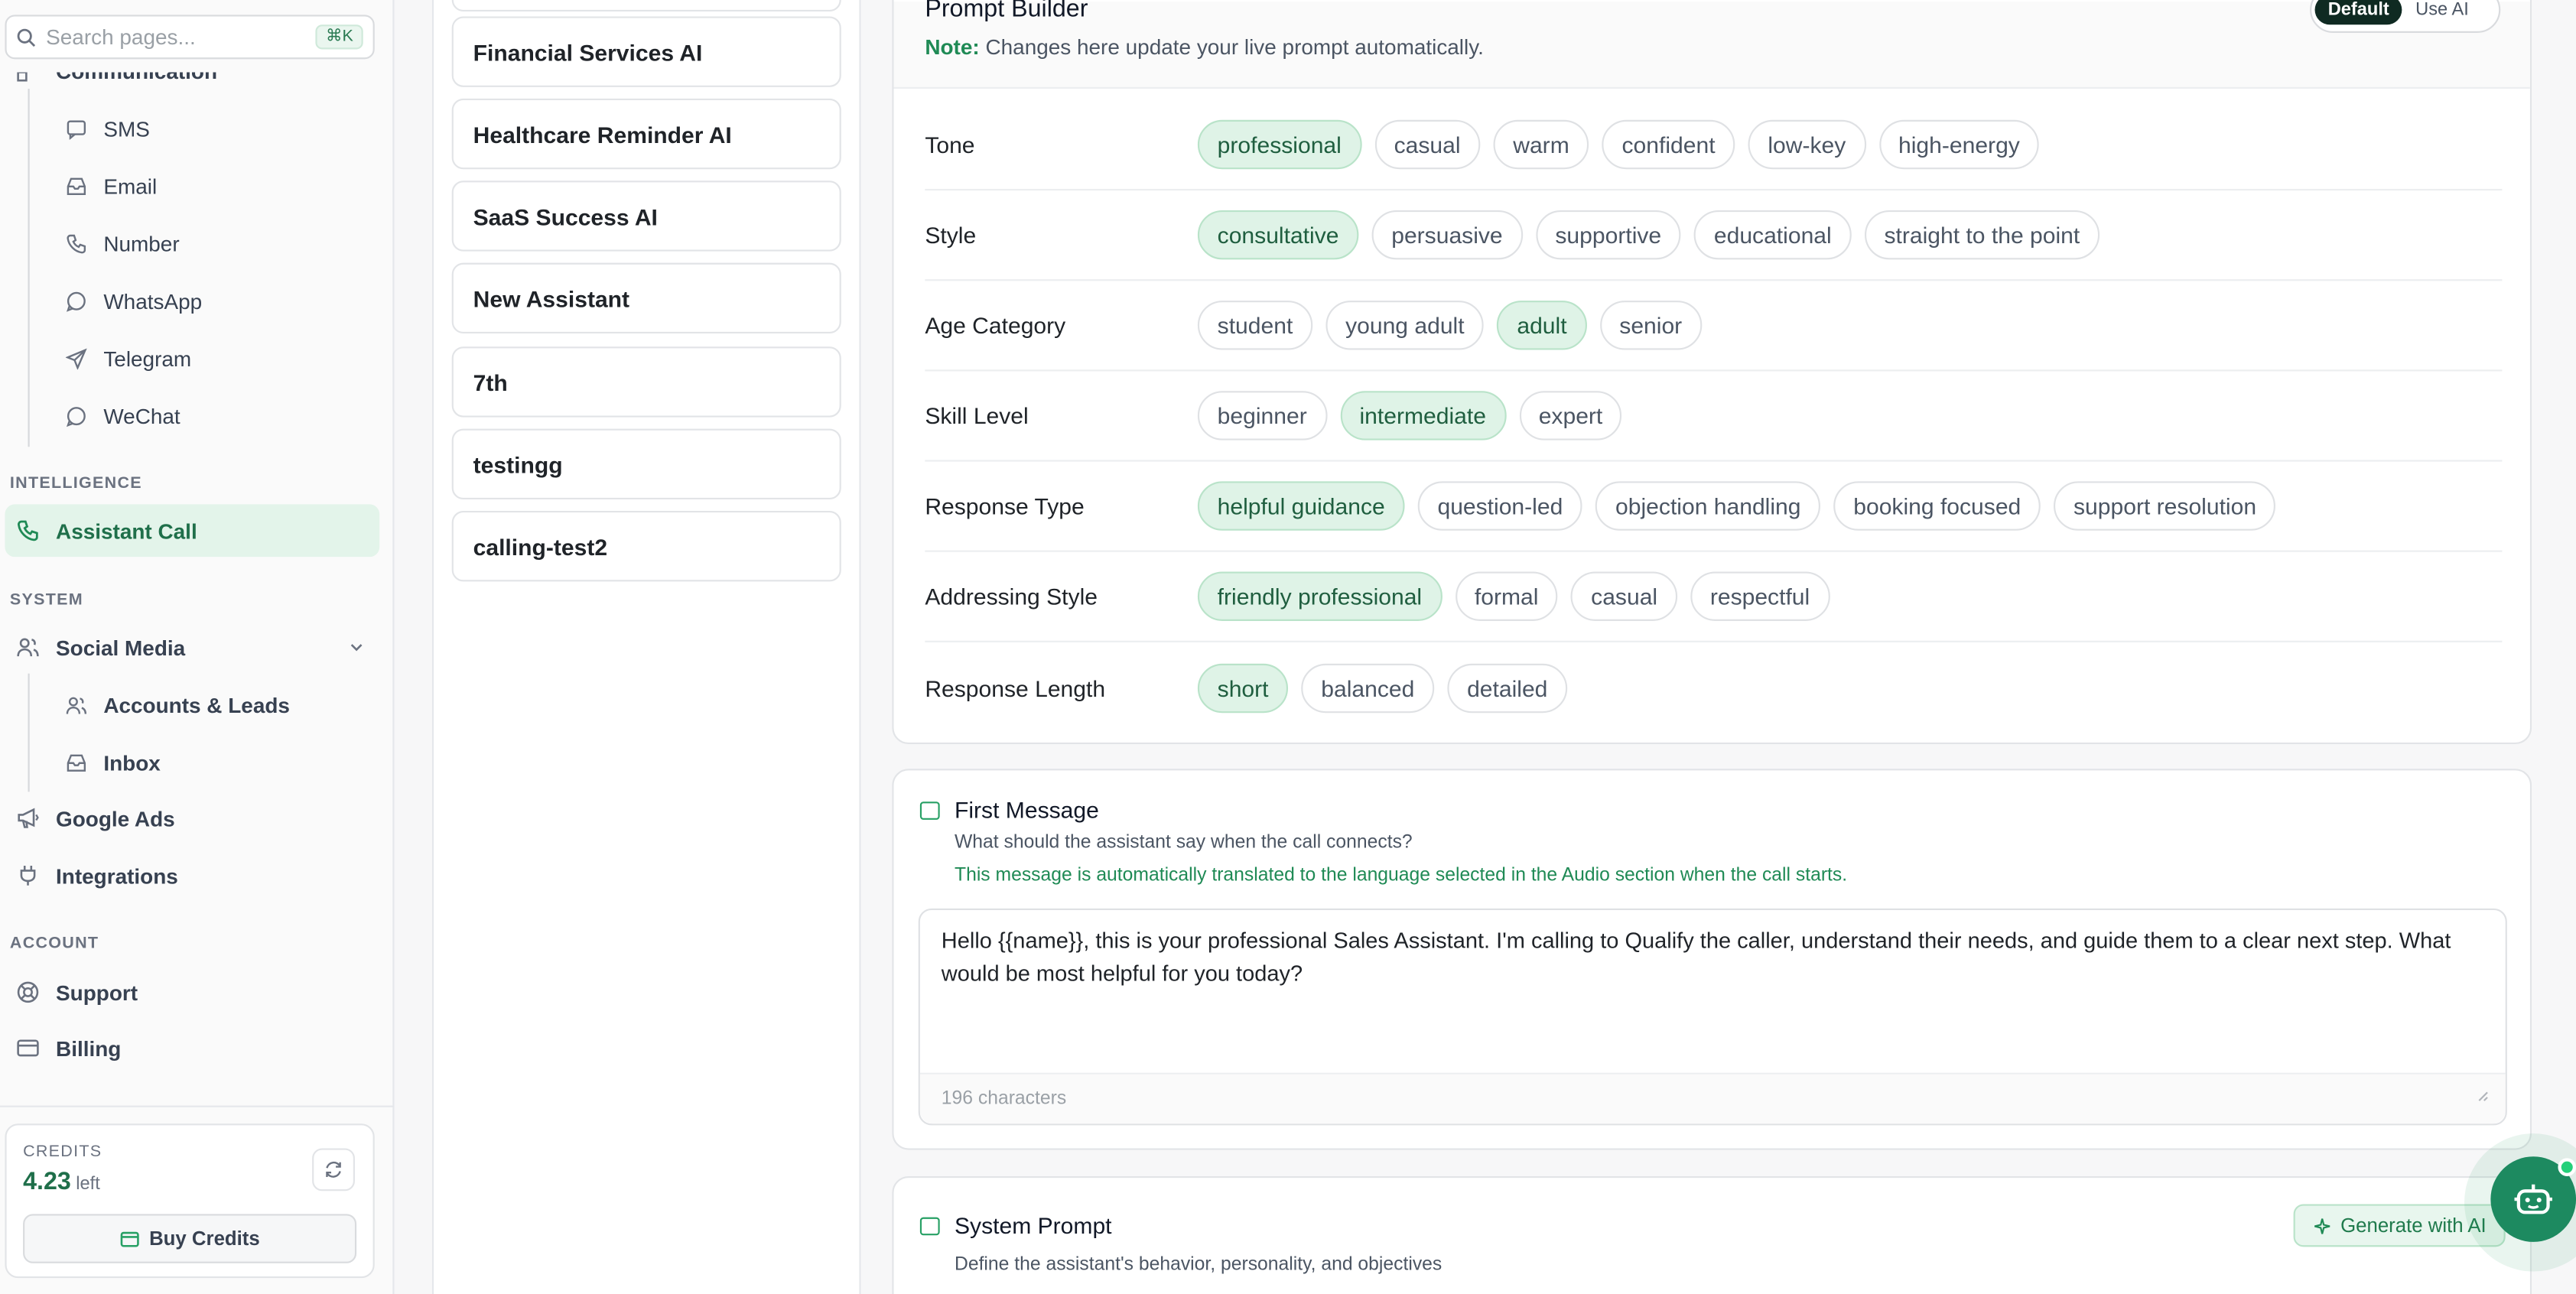 The height and width of the screenshot is (1294, 2576). Describe the element at coordinates (95, 818) in the screenshot. I see `sidebar-item-google-ads: Google Ads` at that location.